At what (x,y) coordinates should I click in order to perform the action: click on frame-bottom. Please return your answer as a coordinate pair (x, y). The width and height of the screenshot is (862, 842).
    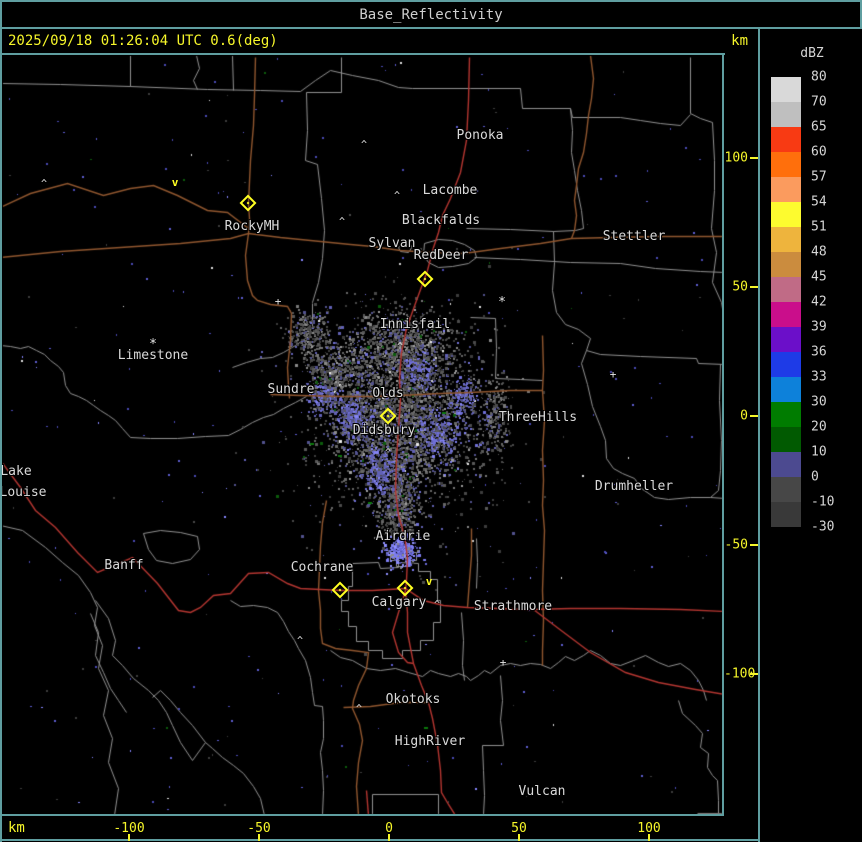
    Looking at the image, I should click on (379, 840).